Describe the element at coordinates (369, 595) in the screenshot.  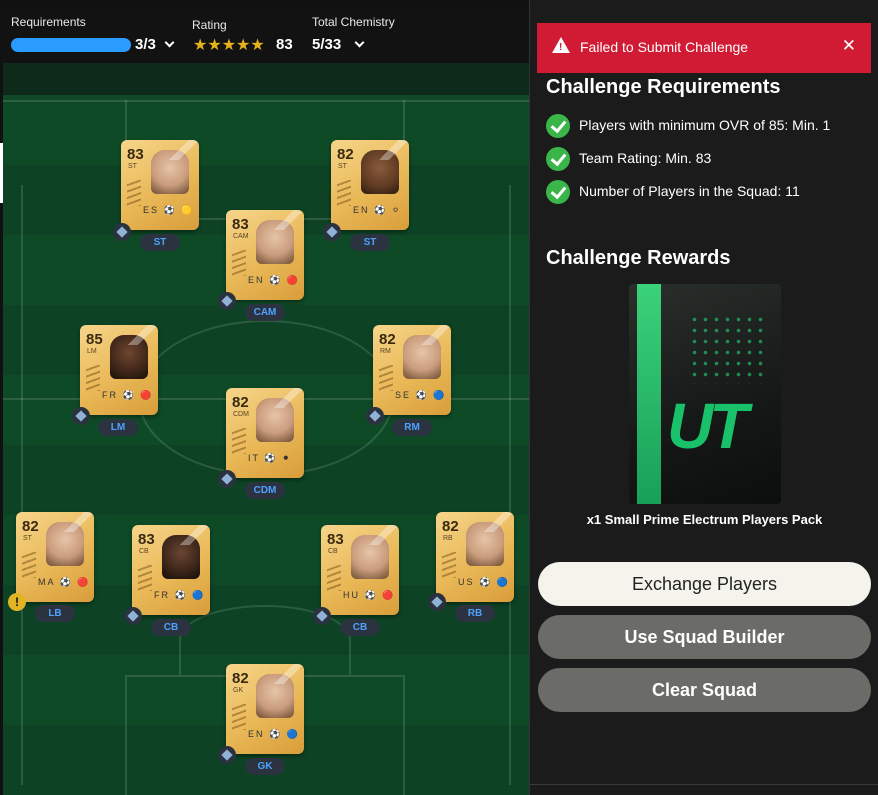
I see `player-badges: HU ⚽ 🔴` at that location.